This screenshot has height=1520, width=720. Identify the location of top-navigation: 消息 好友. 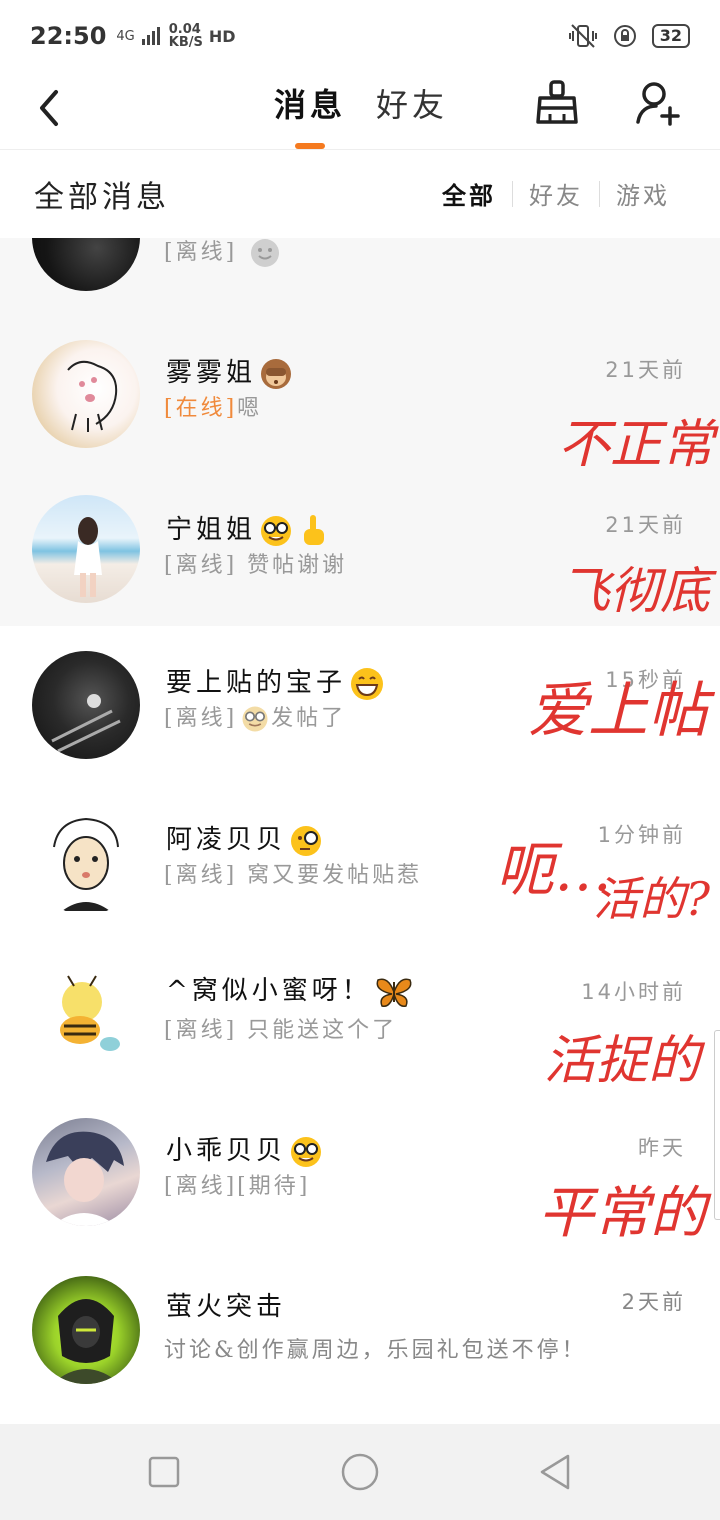
(360, 111).